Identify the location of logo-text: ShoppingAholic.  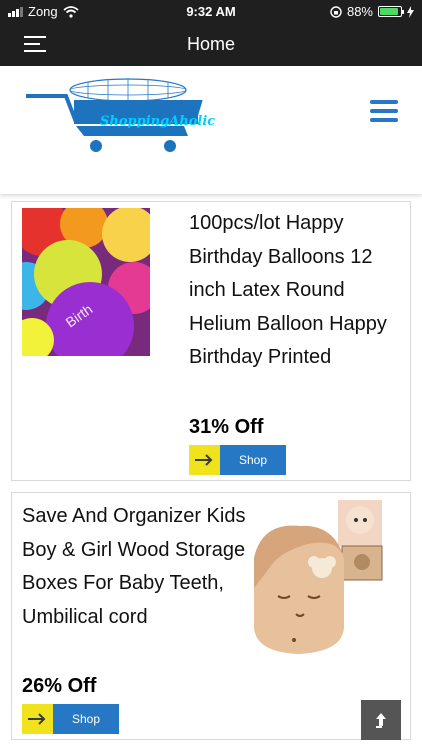
(158, 121).